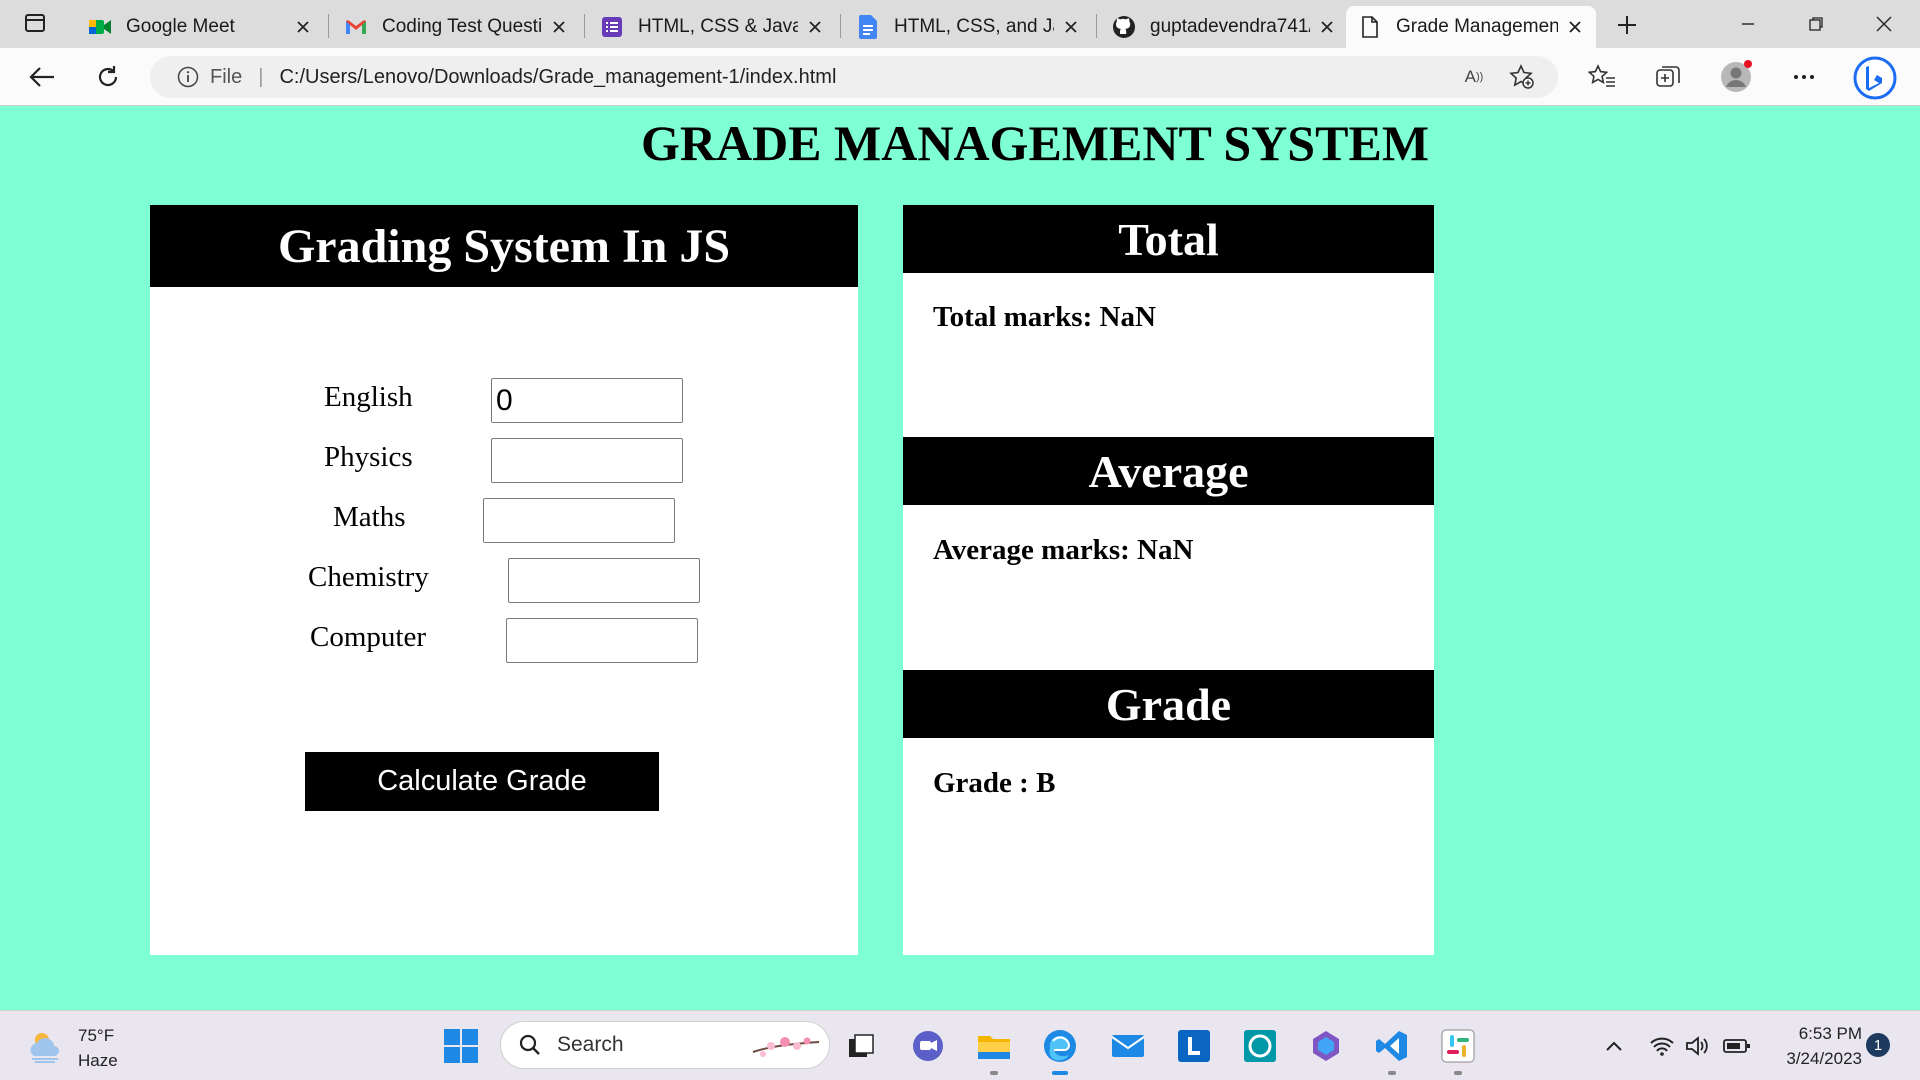 This screenshot has height=1080, width=1920. I want to click on english-input, so click(587, 400).